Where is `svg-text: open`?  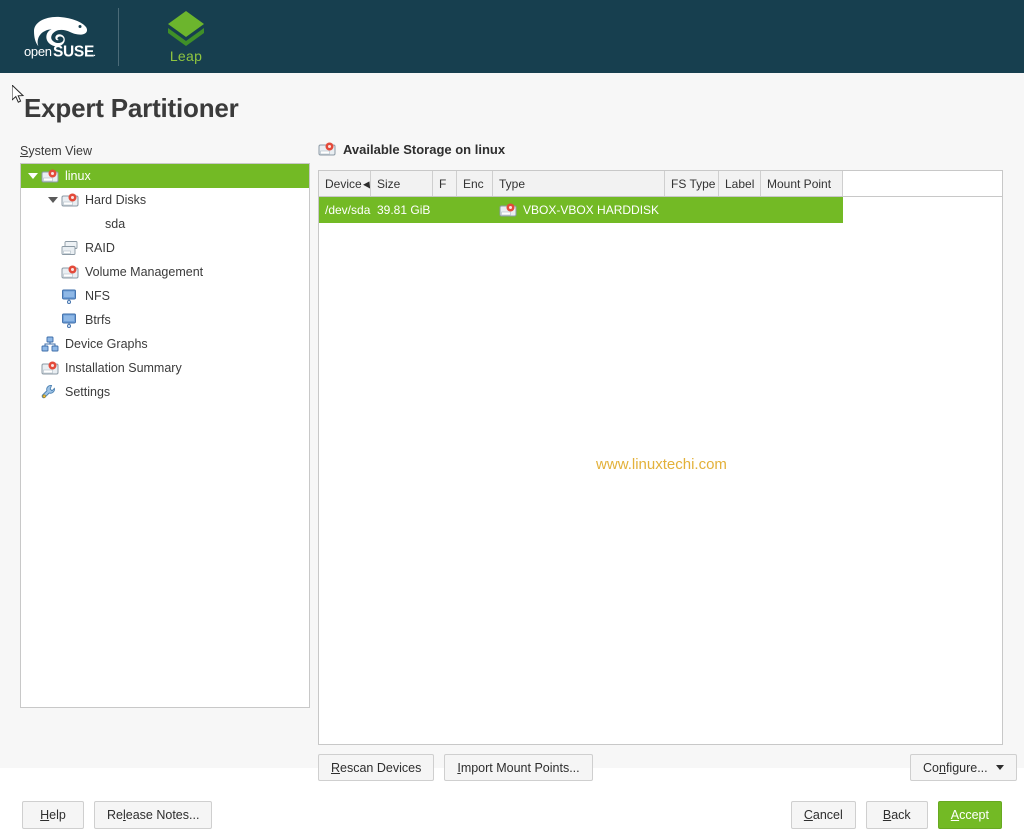
svg-text: open is located at coordinates (38, 51).